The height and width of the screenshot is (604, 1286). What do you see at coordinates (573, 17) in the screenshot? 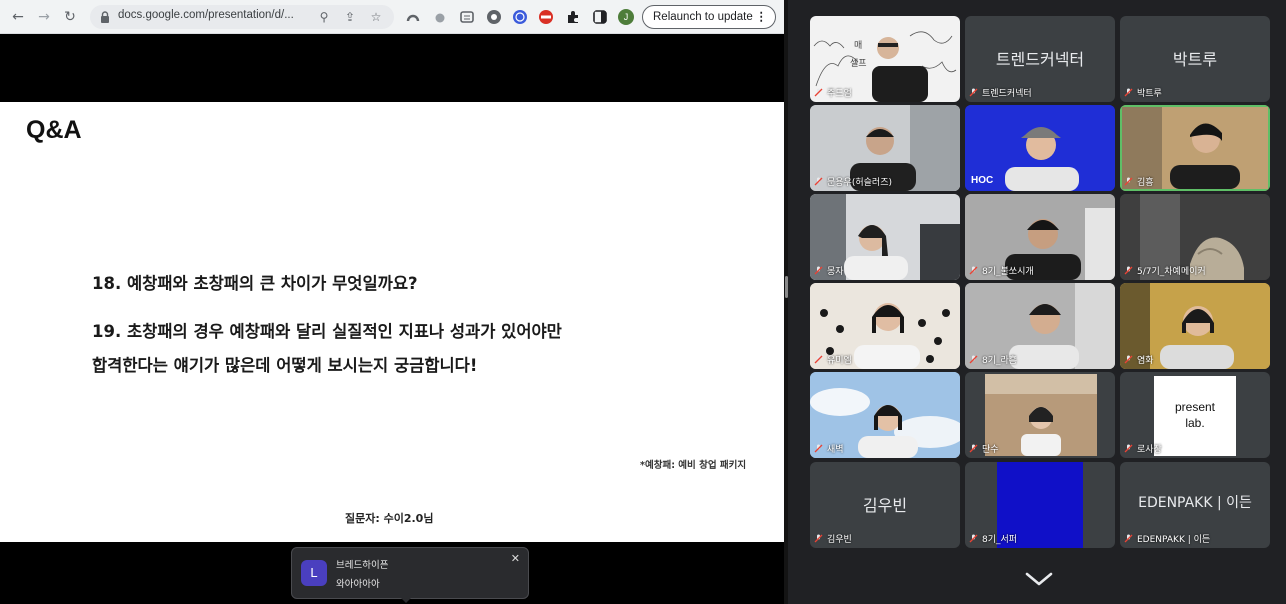
I see `extensions-puzzle-icon` at bounding box center [573, 17].